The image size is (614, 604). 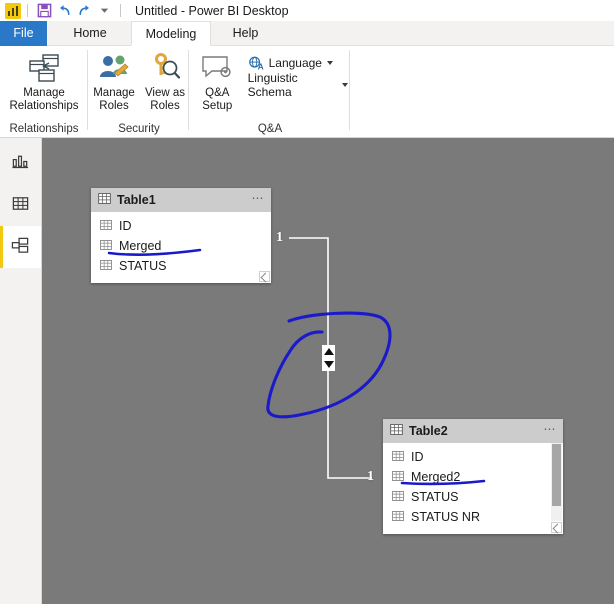 I want to click on model-relationships-icon, so click(x=20, y=247).